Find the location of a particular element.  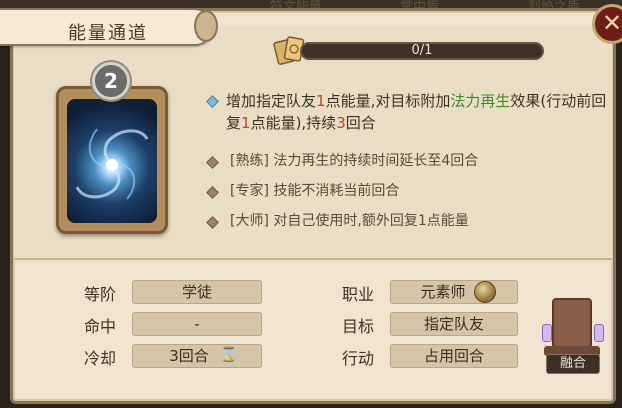

tablet-icon is located at coordinates (572, 324).